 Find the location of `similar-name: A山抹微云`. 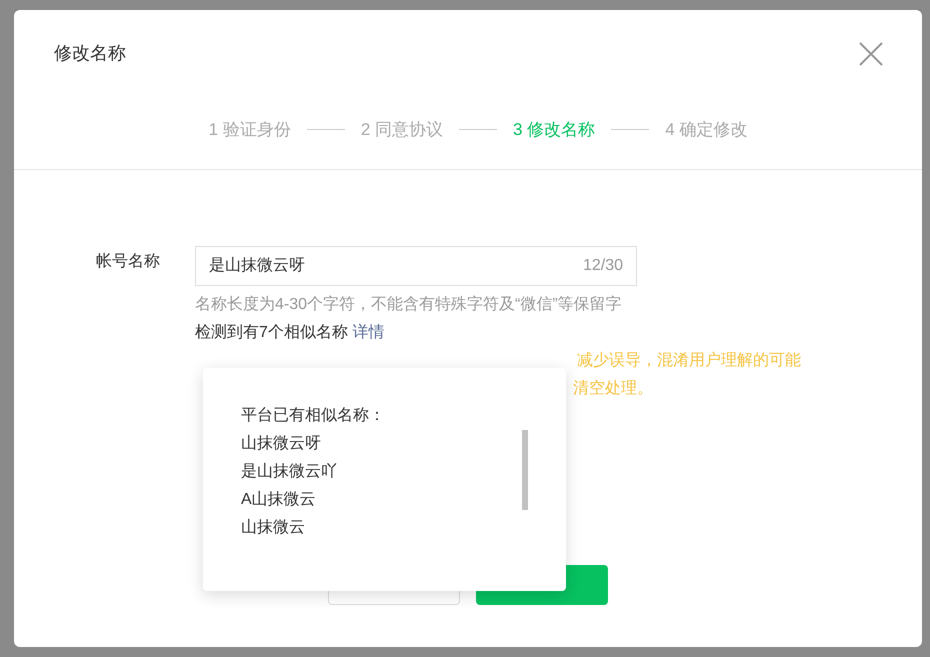

similar-name: A山抹微云 is located at coordinates (279, 500).